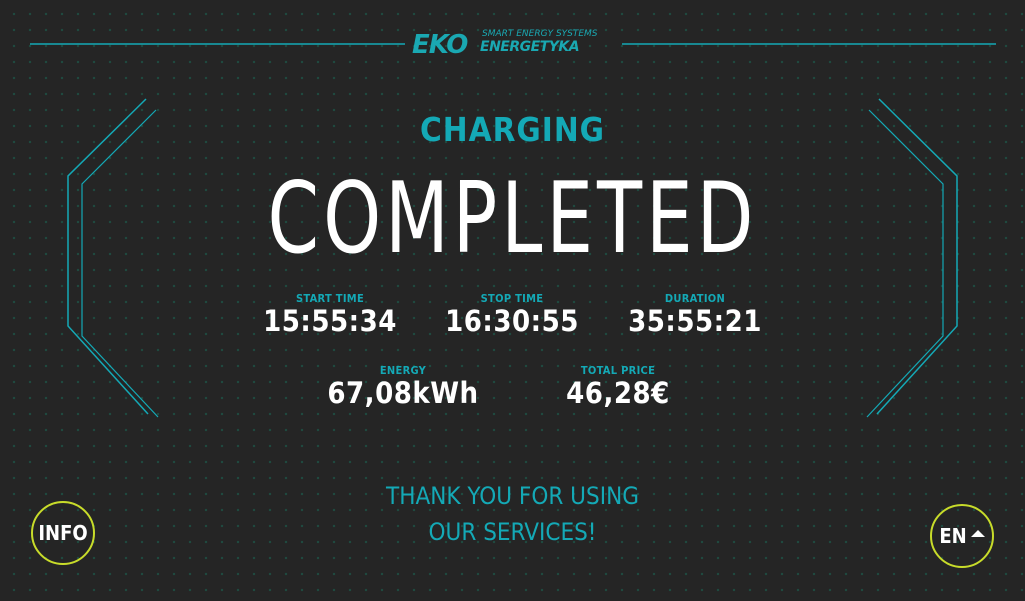 This screenshot has height=601, width=1025. I want to click on stat-value: 46,28€, so click(618, 393).